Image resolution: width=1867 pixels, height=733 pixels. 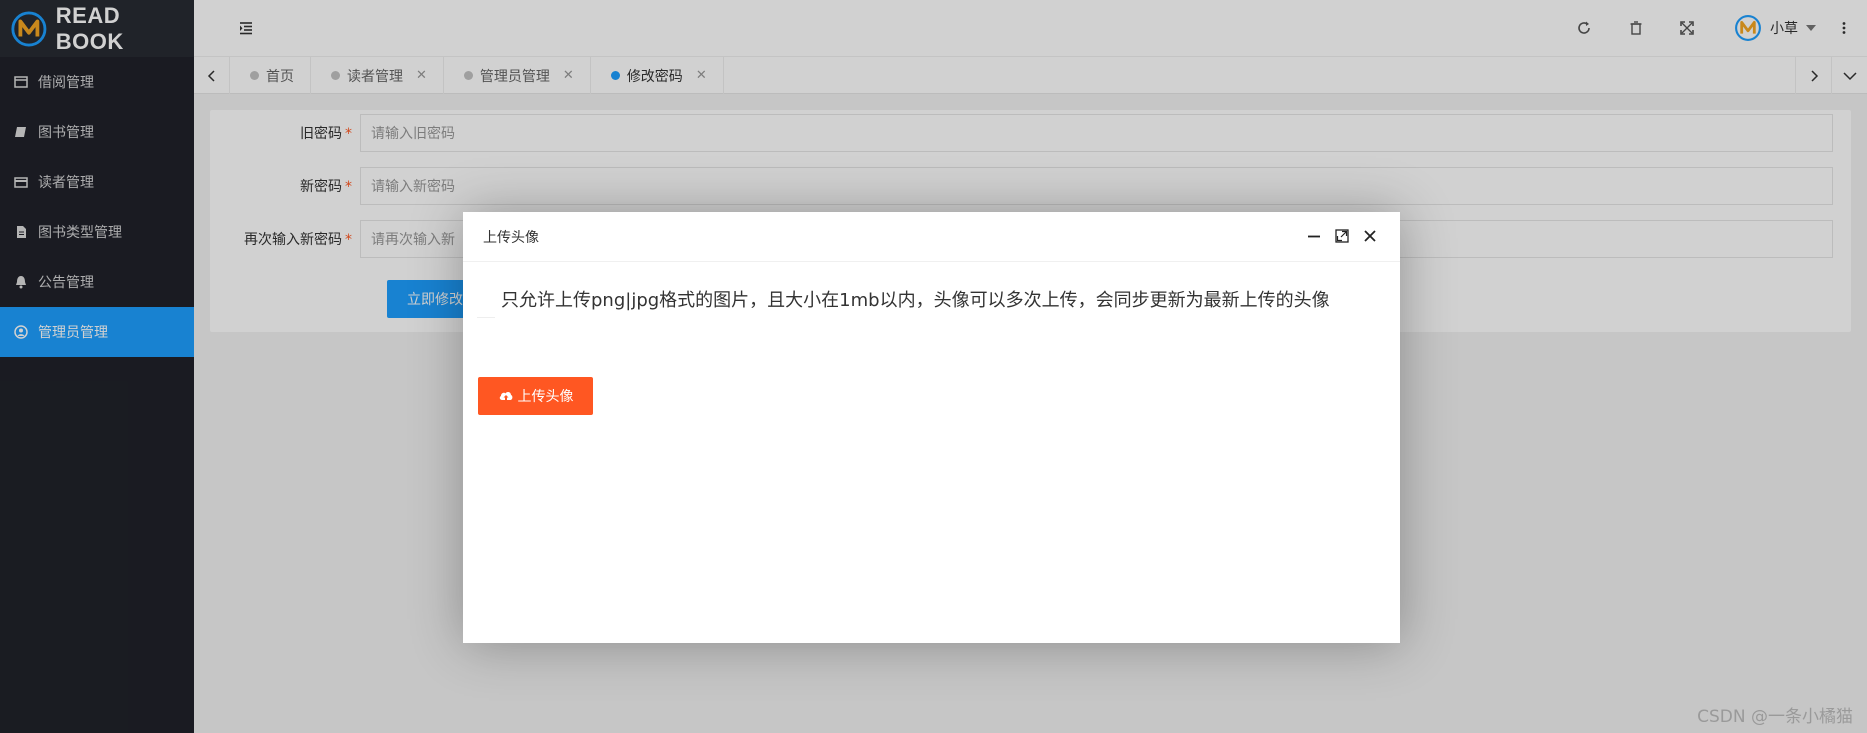 I want to click on dialog-controls, so click(x=1342, y=236).